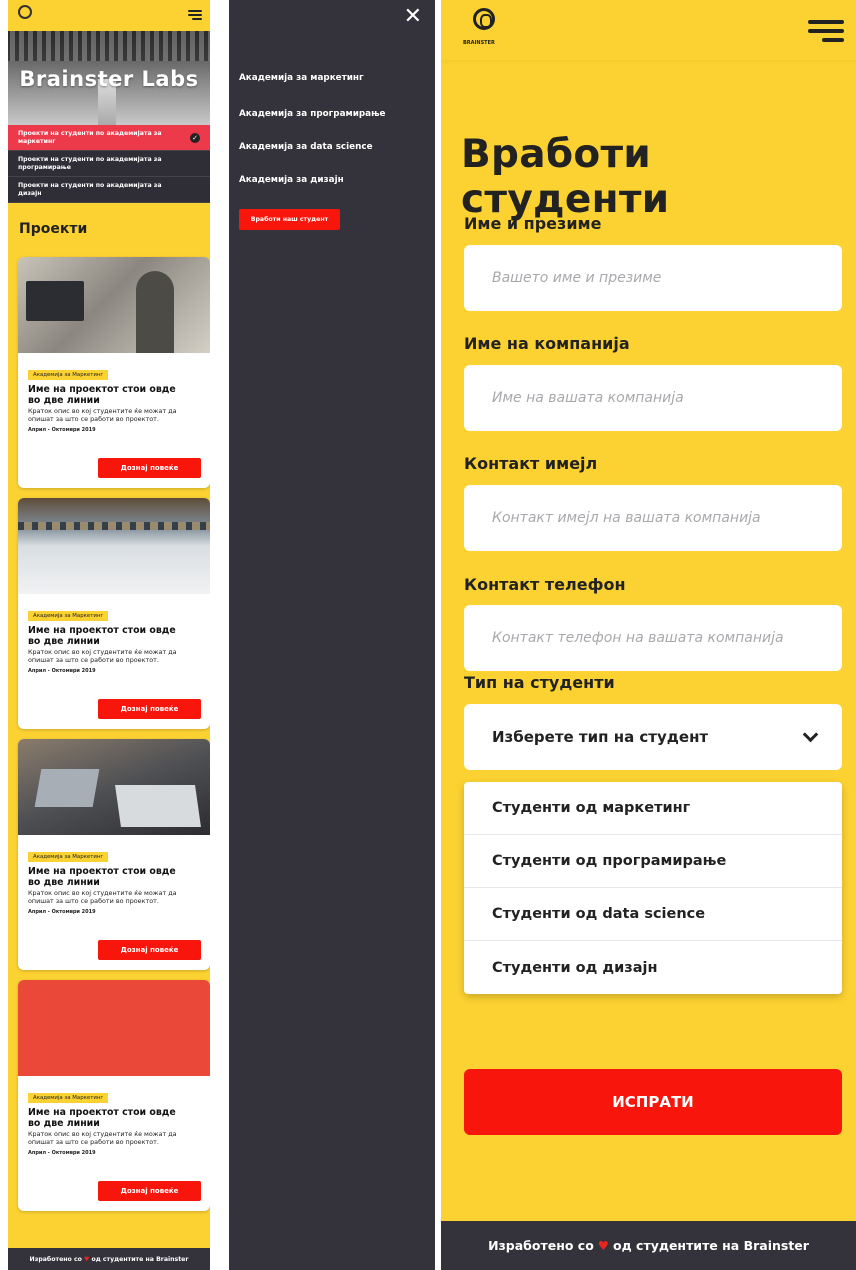  What do you see at coordinates (301, 78) in the screenshot?
I see `menu-item-marketing: Академија за маркетинг` at bounding box center [301, 78].